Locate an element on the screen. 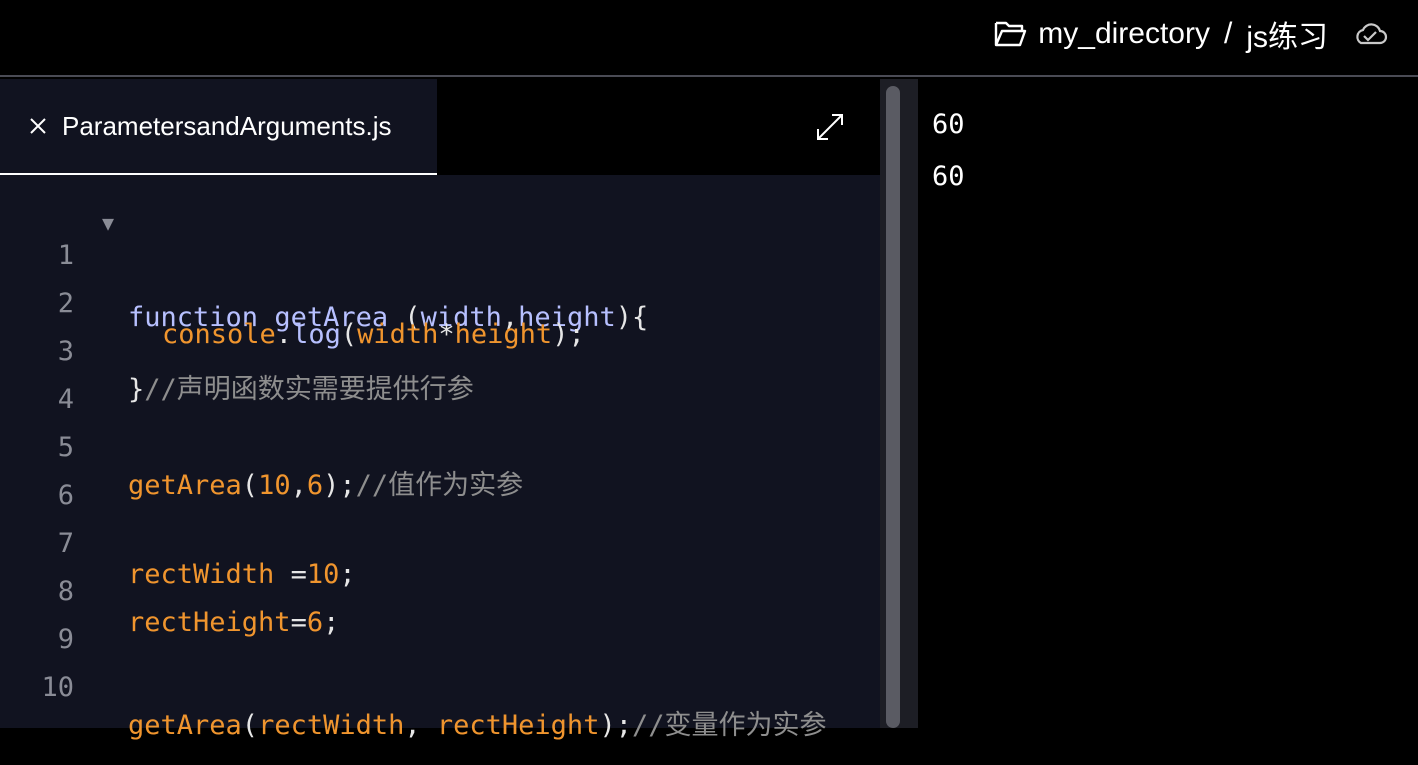 This screenshot has width=1418, height=765. line-number: 10 is located at coordinates (57, 687).